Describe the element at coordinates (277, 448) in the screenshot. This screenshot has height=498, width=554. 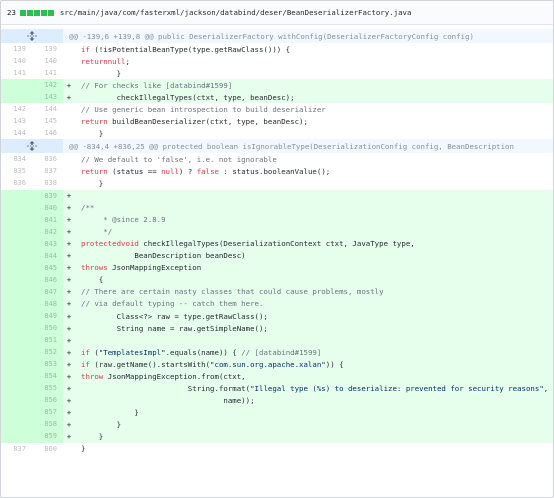
I see `context-line: 837 860 }` at that location.